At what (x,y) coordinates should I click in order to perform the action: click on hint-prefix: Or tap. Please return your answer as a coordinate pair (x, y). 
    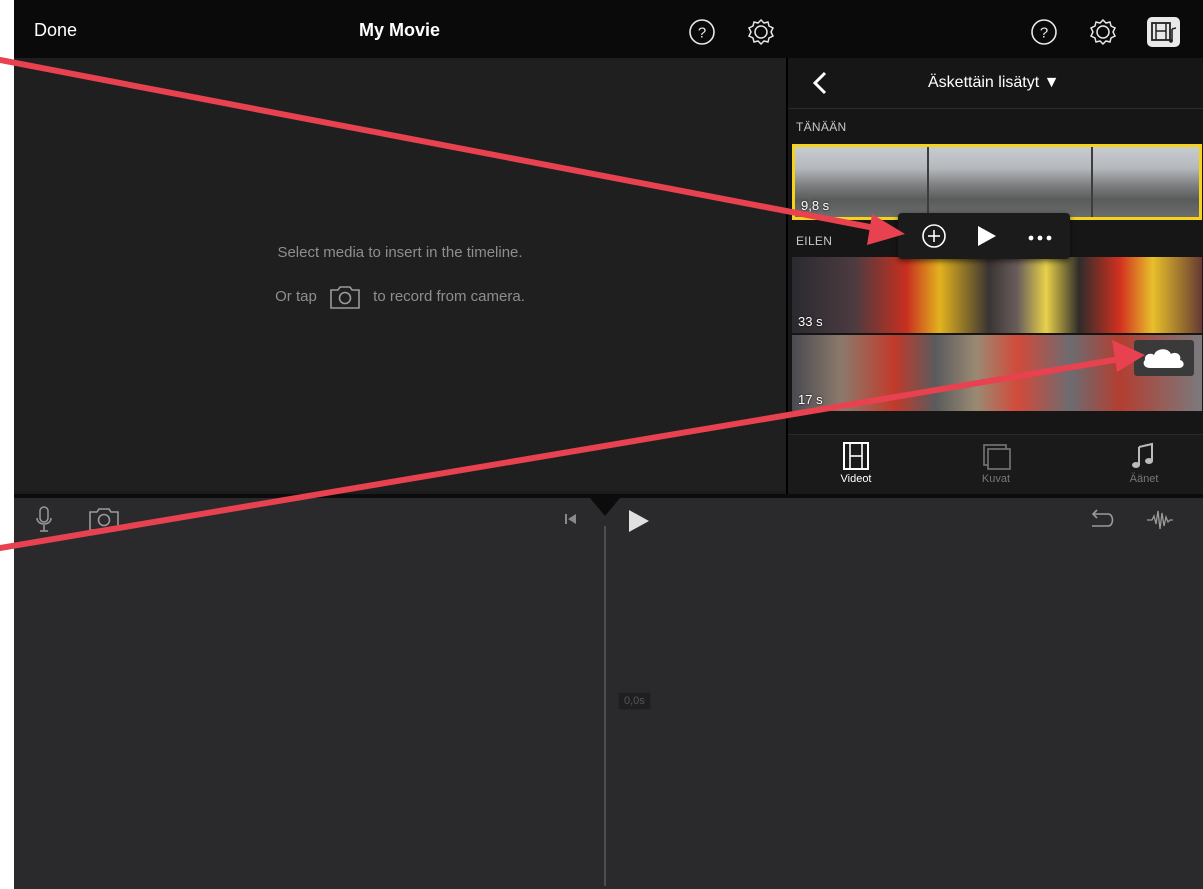
    Looking at the image, I should click on (296, 296).